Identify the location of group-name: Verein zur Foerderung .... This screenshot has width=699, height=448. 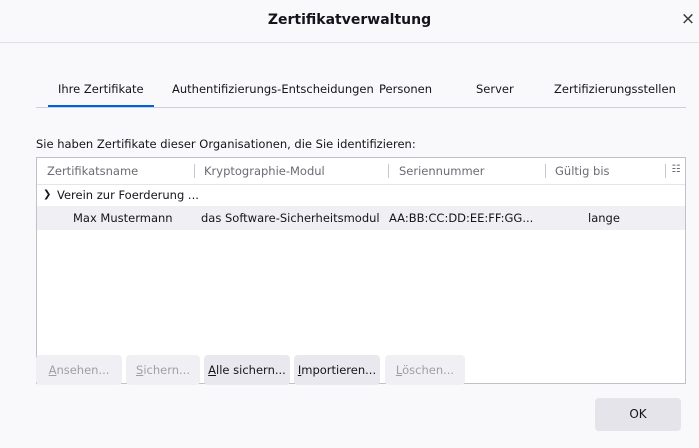
(128, 195).